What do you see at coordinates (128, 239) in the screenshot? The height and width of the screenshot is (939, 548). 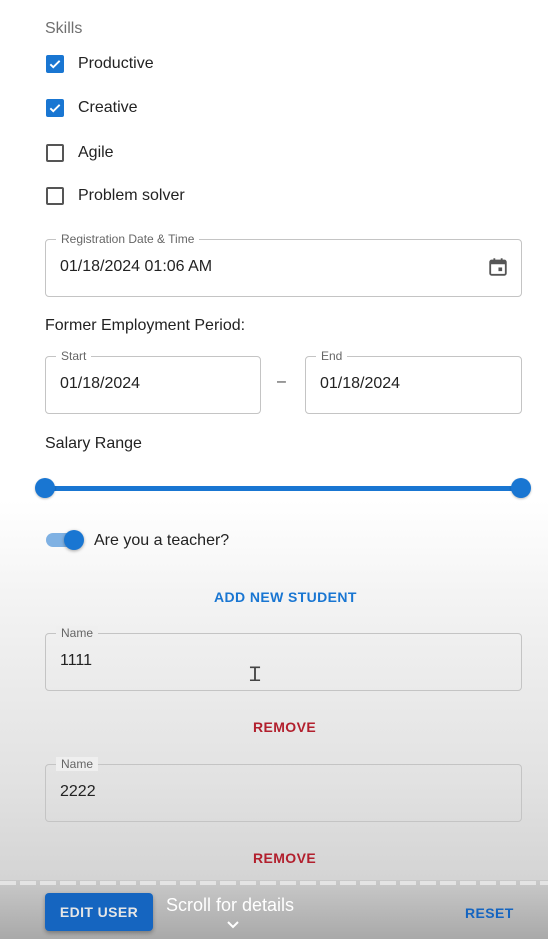 I see `registration-datetime-label: Registration Date & Time` at bounding box center [128, 239].